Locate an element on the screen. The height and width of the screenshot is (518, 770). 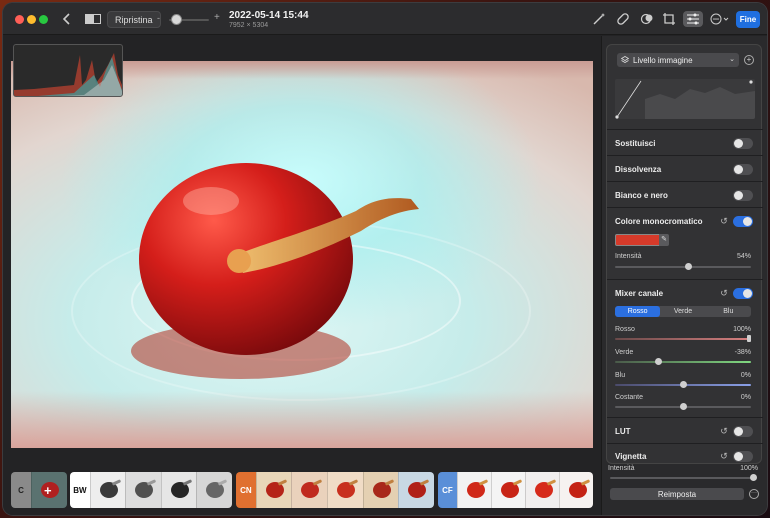
minimize-window-button is located at coordinates (31, 19).